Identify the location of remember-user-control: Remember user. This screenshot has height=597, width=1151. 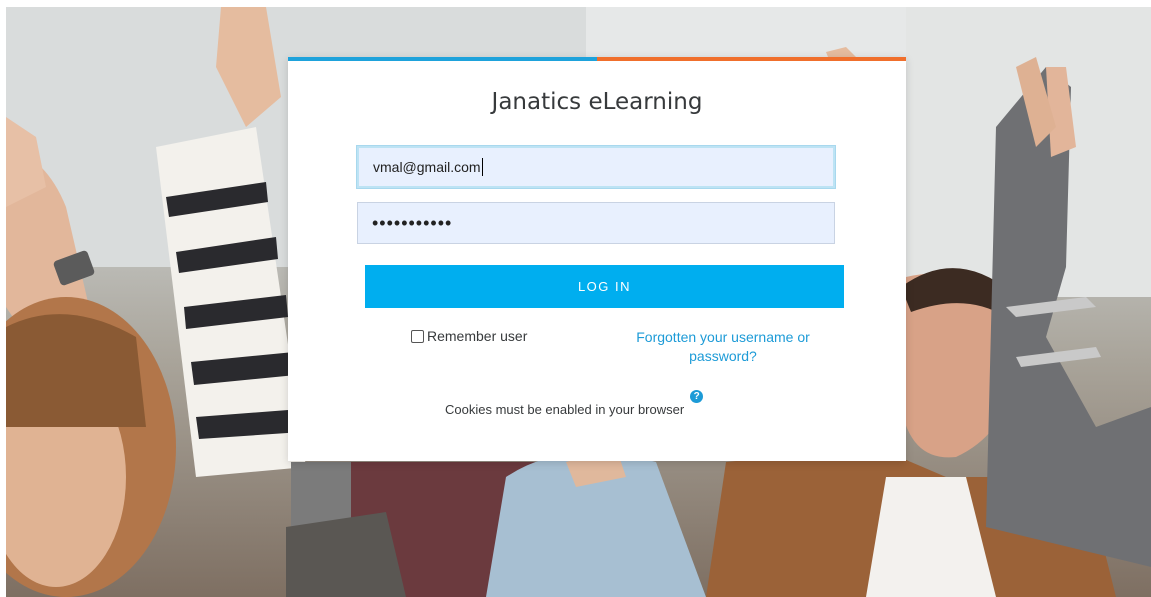
(469, 336).